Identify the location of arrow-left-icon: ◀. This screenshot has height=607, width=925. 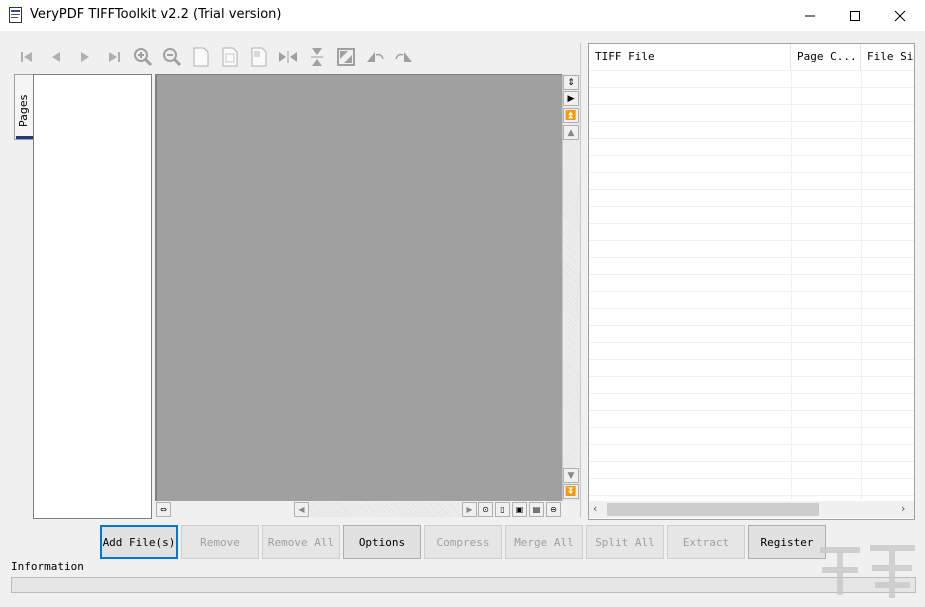
(301, 509).